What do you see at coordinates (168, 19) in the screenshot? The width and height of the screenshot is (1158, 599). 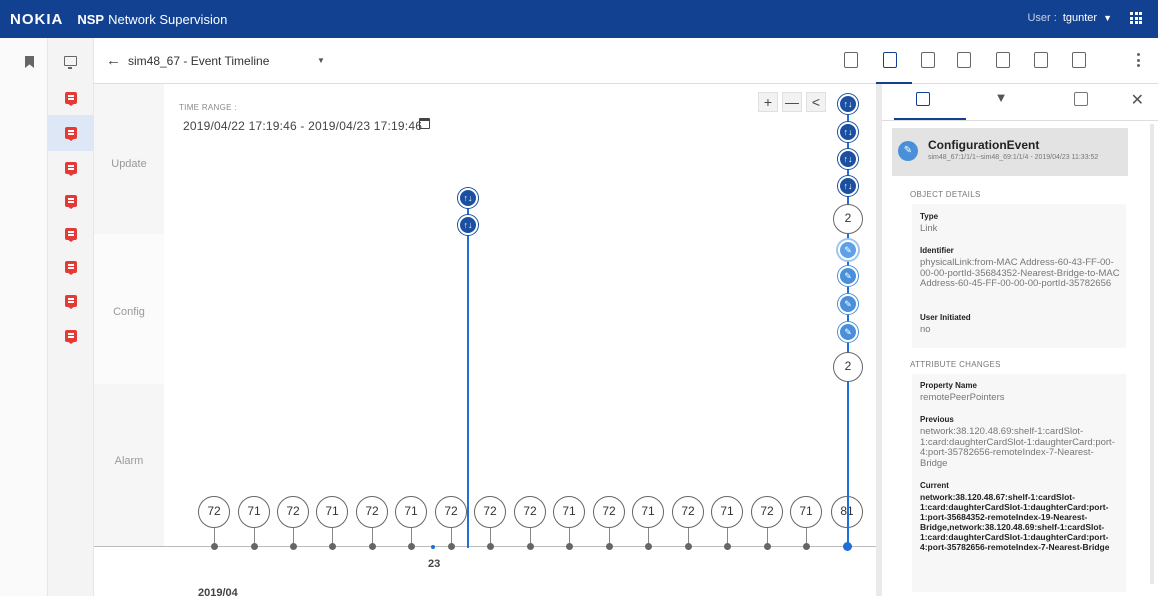 I see `app-name: Network Supervision` at bounding box center [168, 19].